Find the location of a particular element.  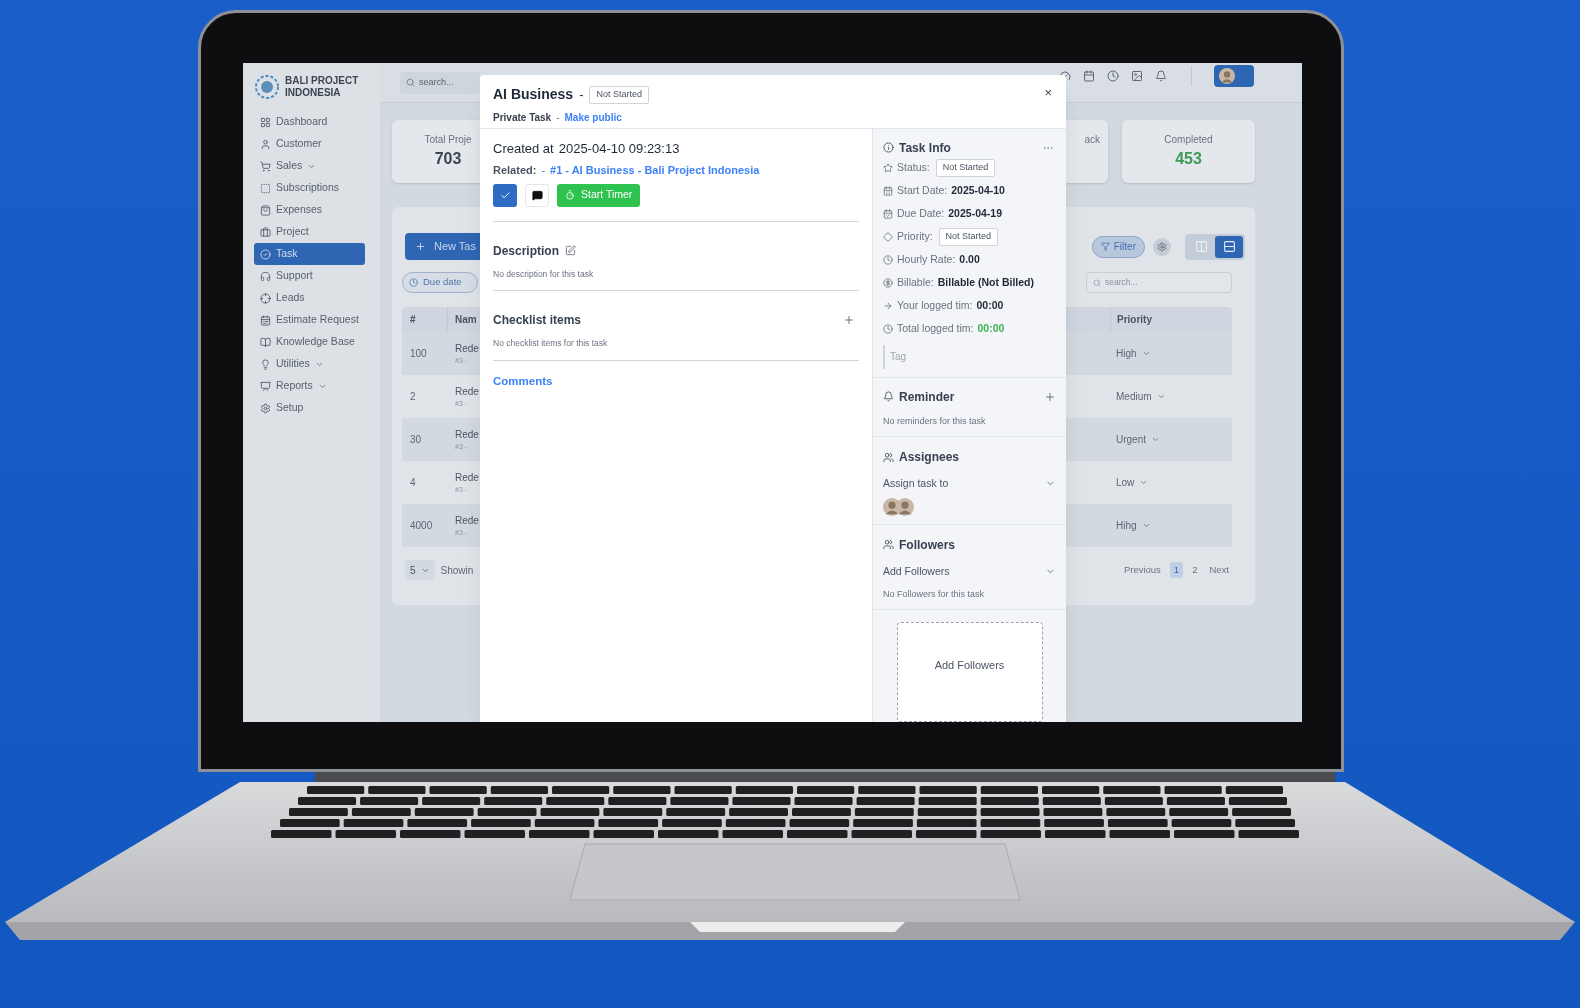

profile-button is located at coordinates (1234, 75).